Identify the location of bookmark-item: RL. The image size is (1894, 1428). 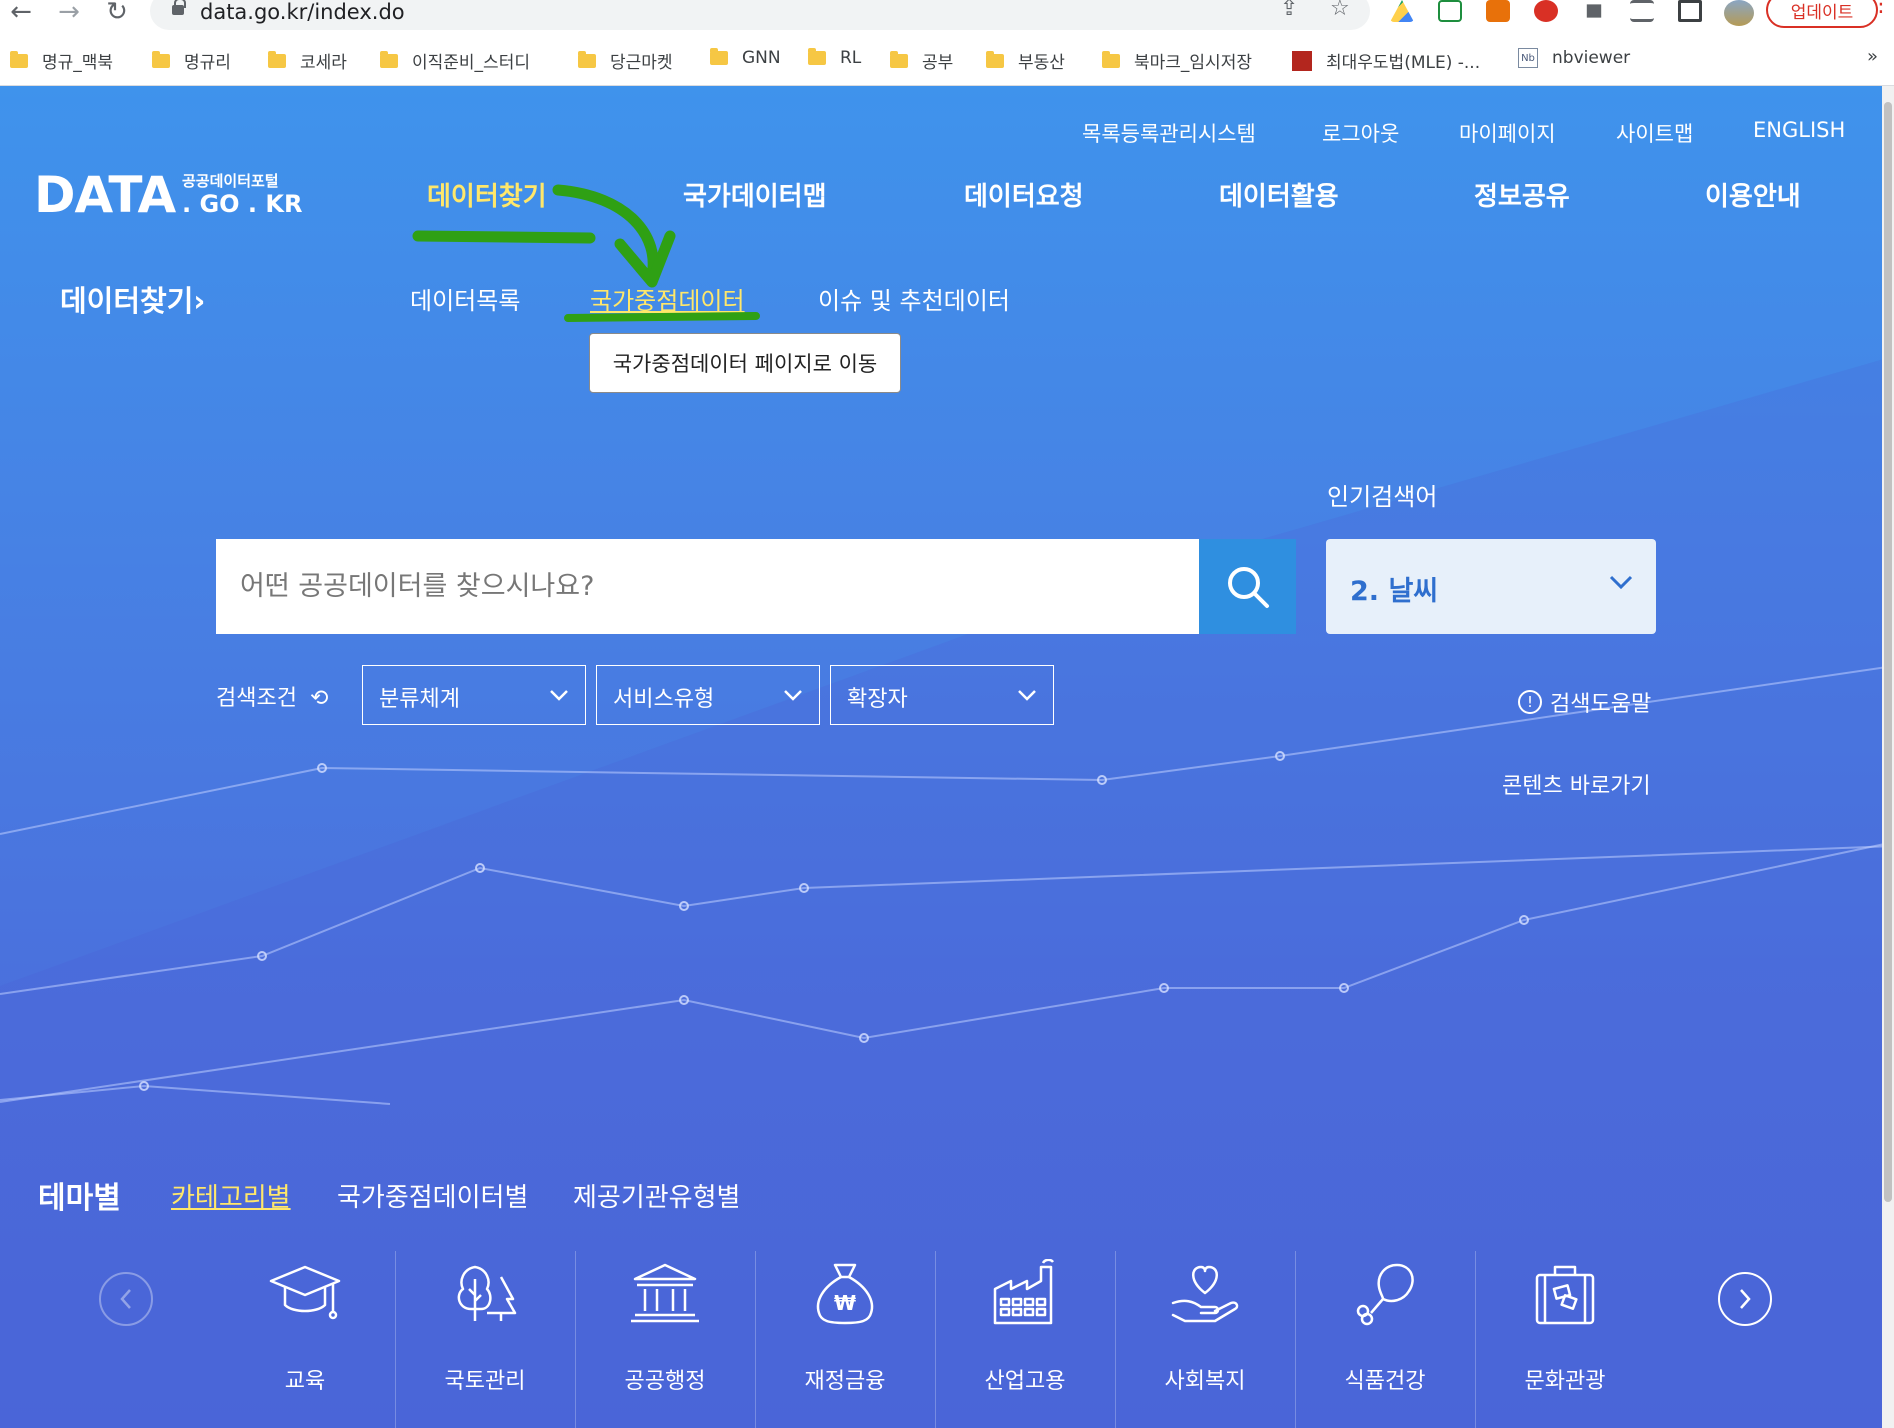
(834, 58).